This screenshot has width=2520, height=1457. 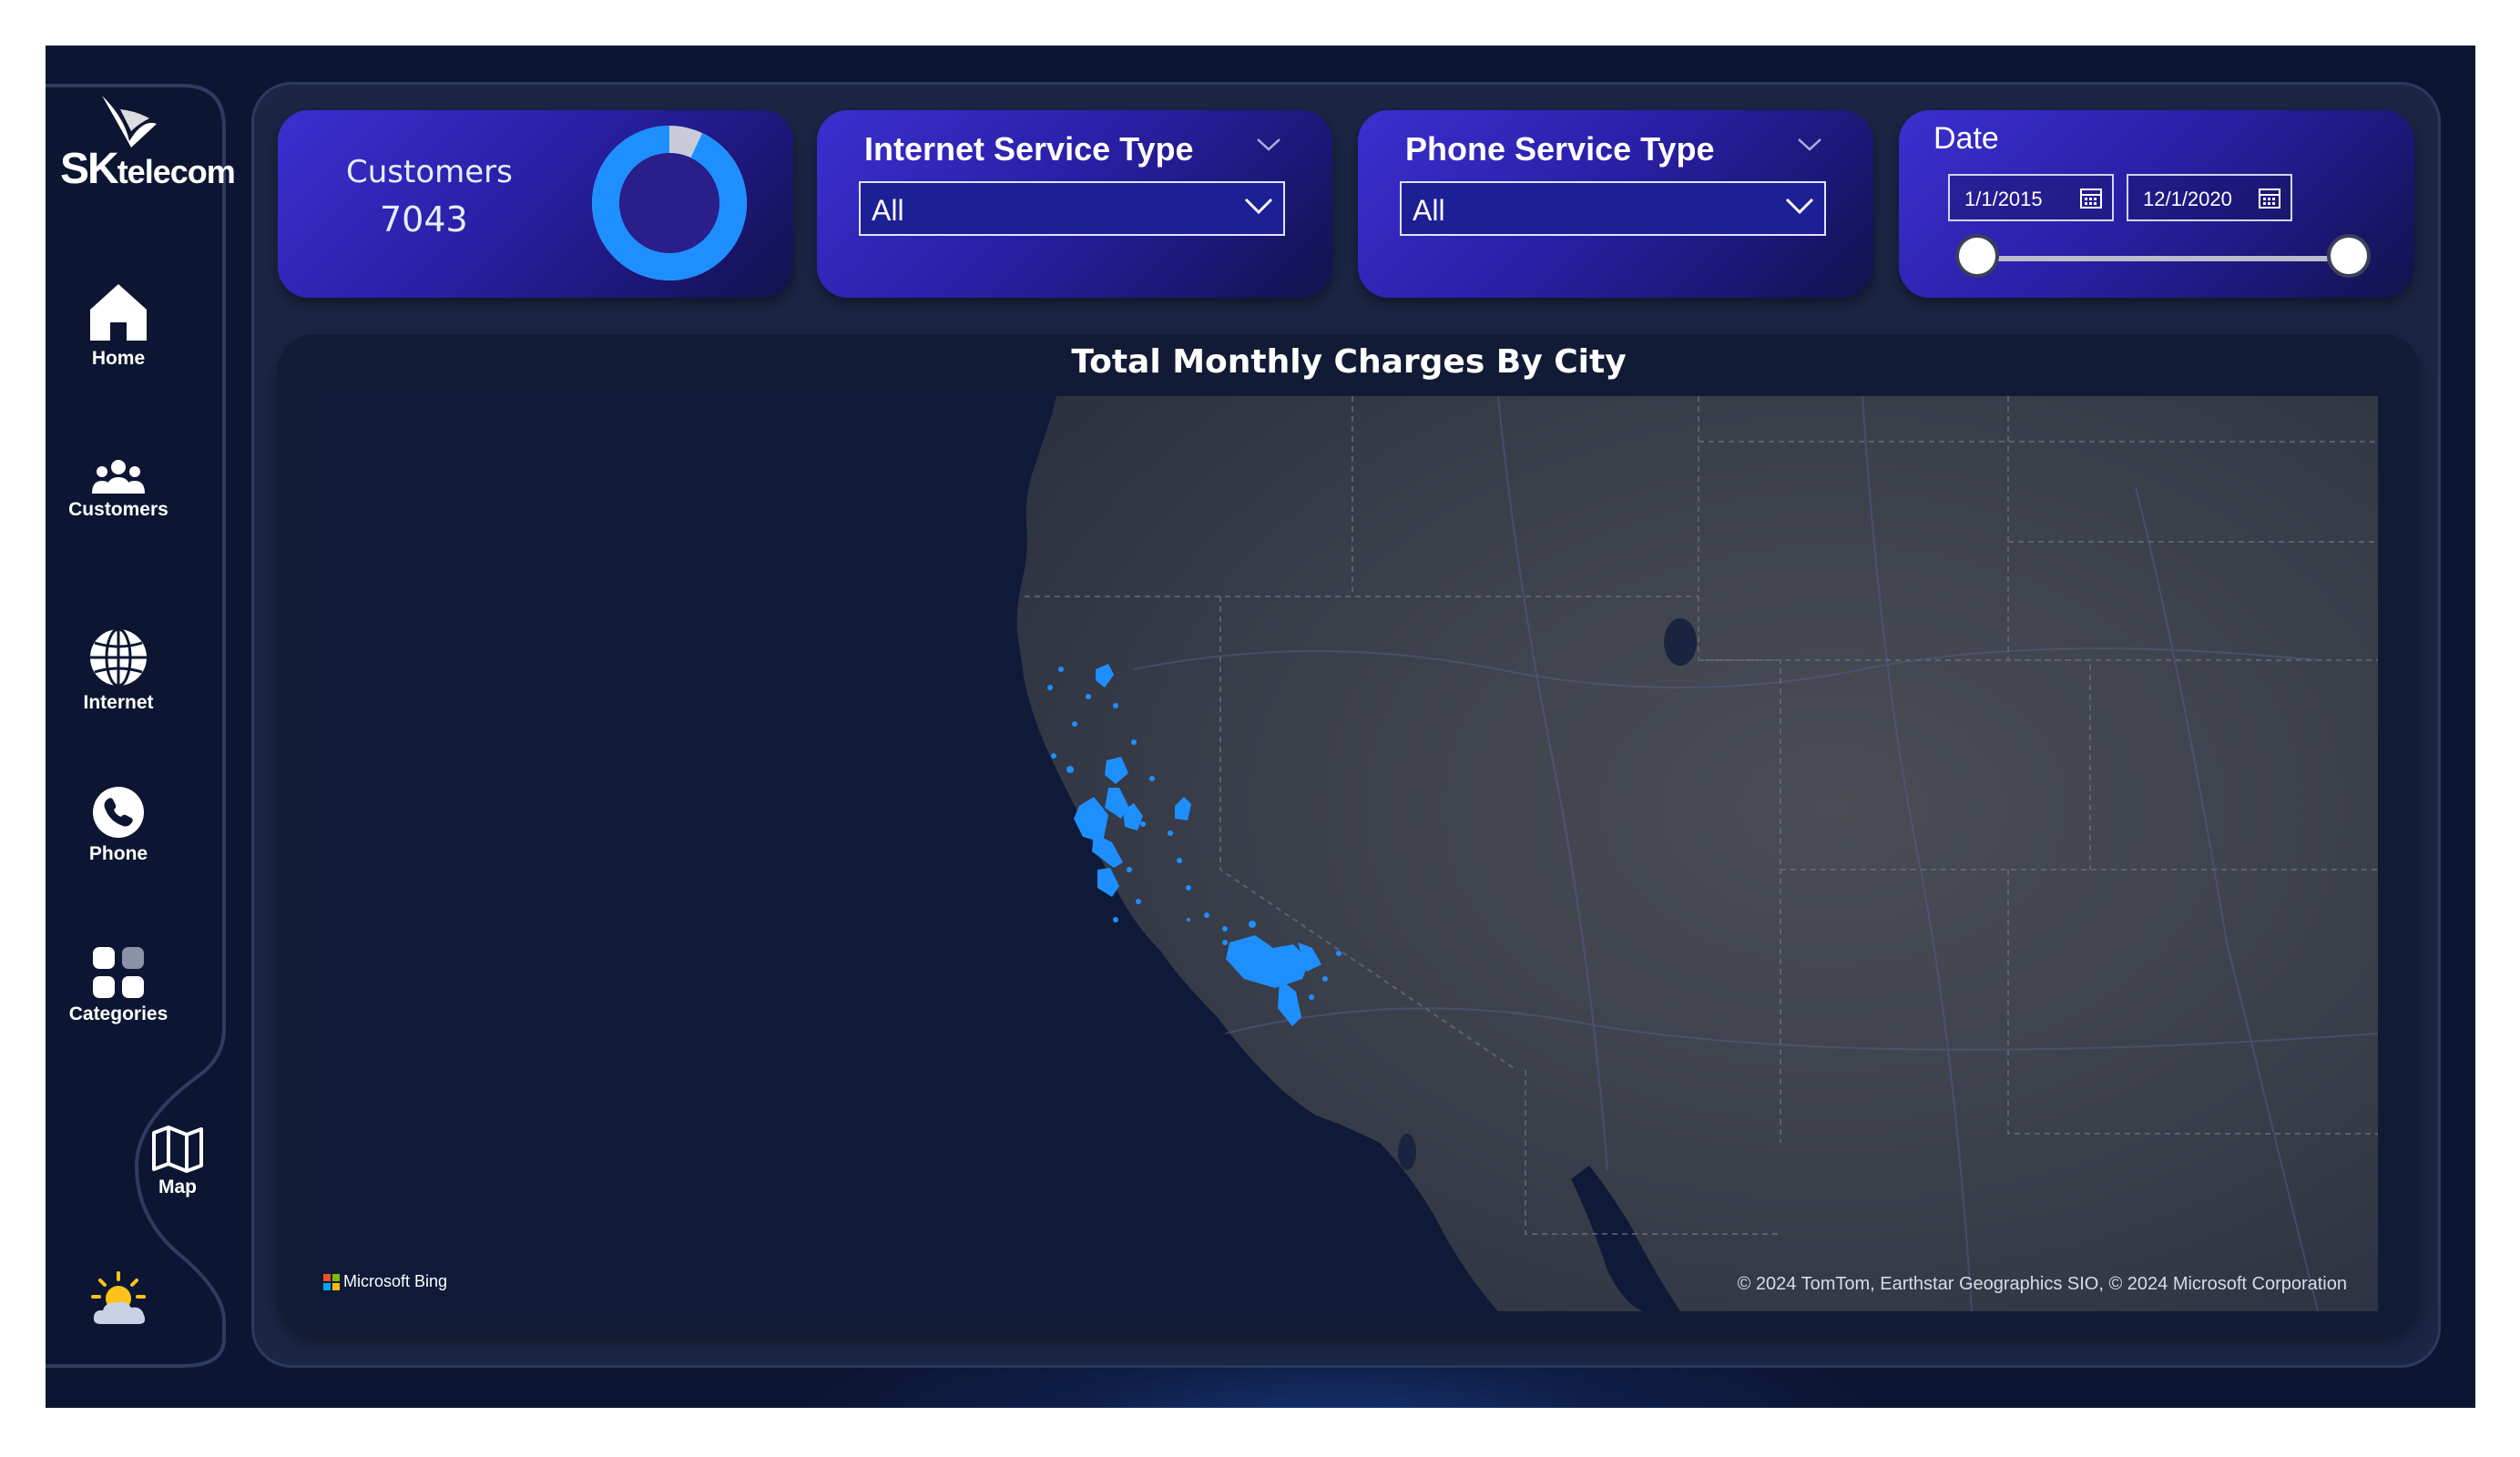 I want to click on customers-kpi-card: Customers 7043, so click(x=535, y=204).